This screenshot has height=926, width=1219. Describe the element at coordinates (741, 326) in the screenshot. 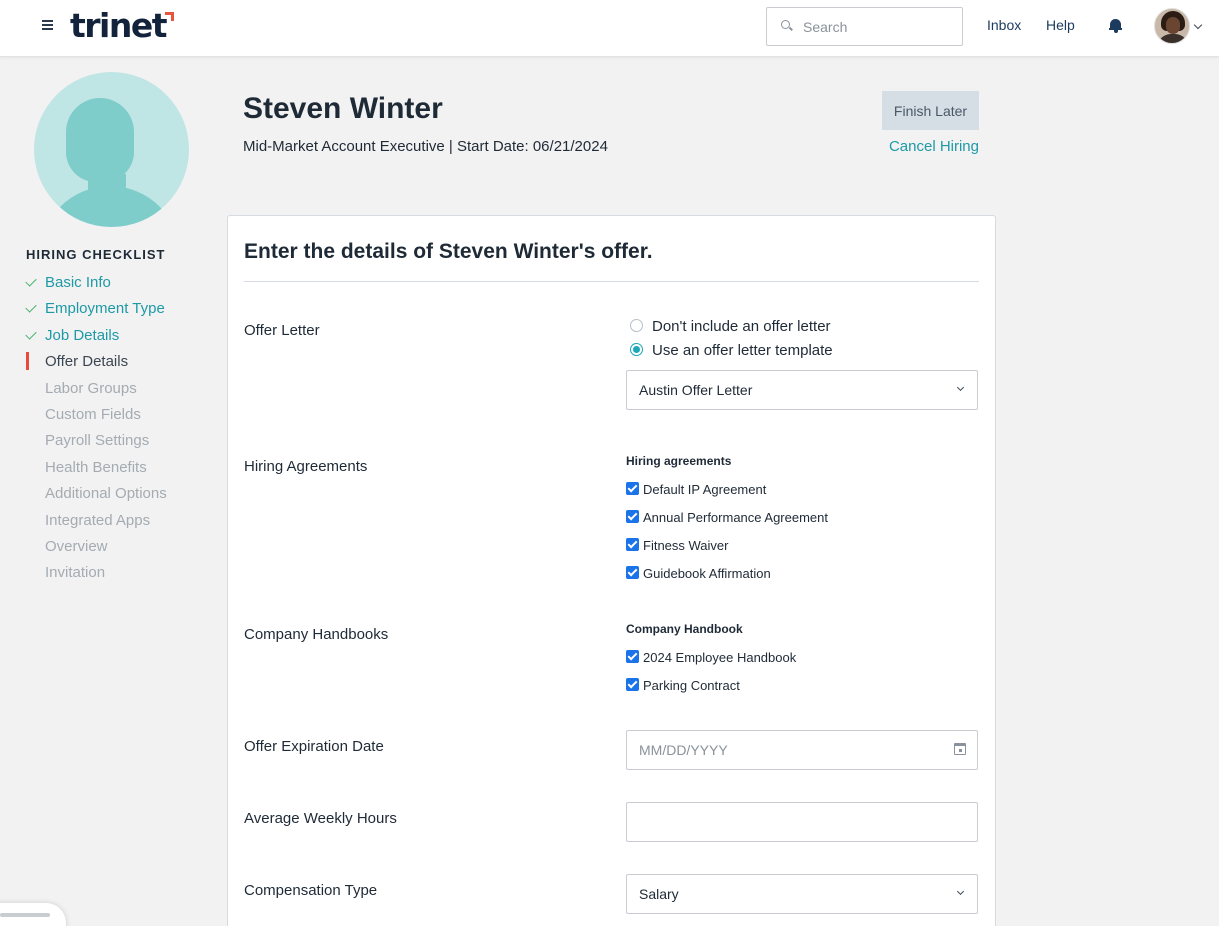

I see `radio-no-offer-letter-label: Don't include an offer letter` at that location.